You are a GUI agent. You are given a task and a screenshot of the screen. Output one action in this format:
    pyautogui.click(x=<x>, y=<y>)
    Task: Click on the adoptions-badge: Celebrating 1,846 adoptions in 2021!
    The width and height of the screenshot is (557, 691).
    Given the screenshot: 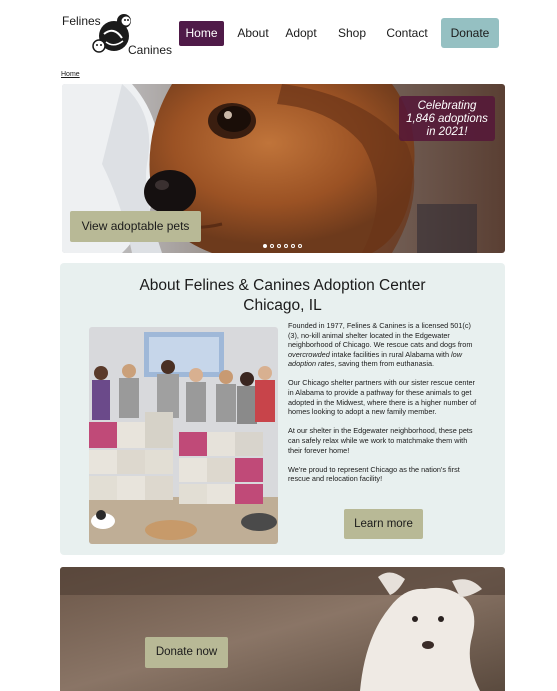 What is the action you would take?
    pyautogui.click(x=447, y=118)
    